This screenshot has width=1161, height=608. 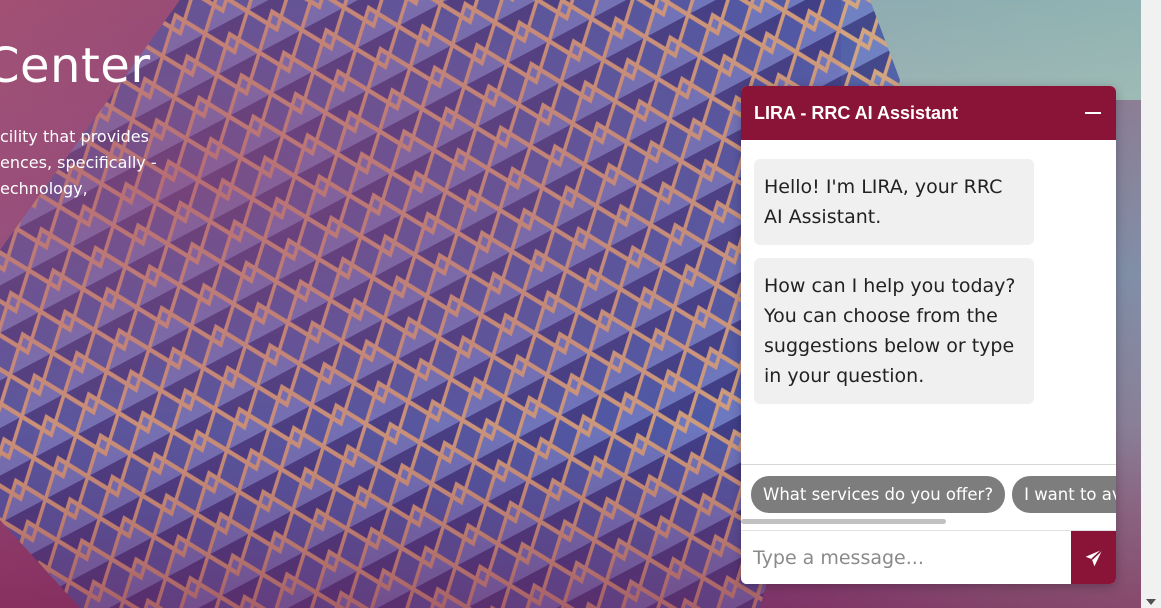 I want to click on hero-title: Center, so click(x=75, y=66).